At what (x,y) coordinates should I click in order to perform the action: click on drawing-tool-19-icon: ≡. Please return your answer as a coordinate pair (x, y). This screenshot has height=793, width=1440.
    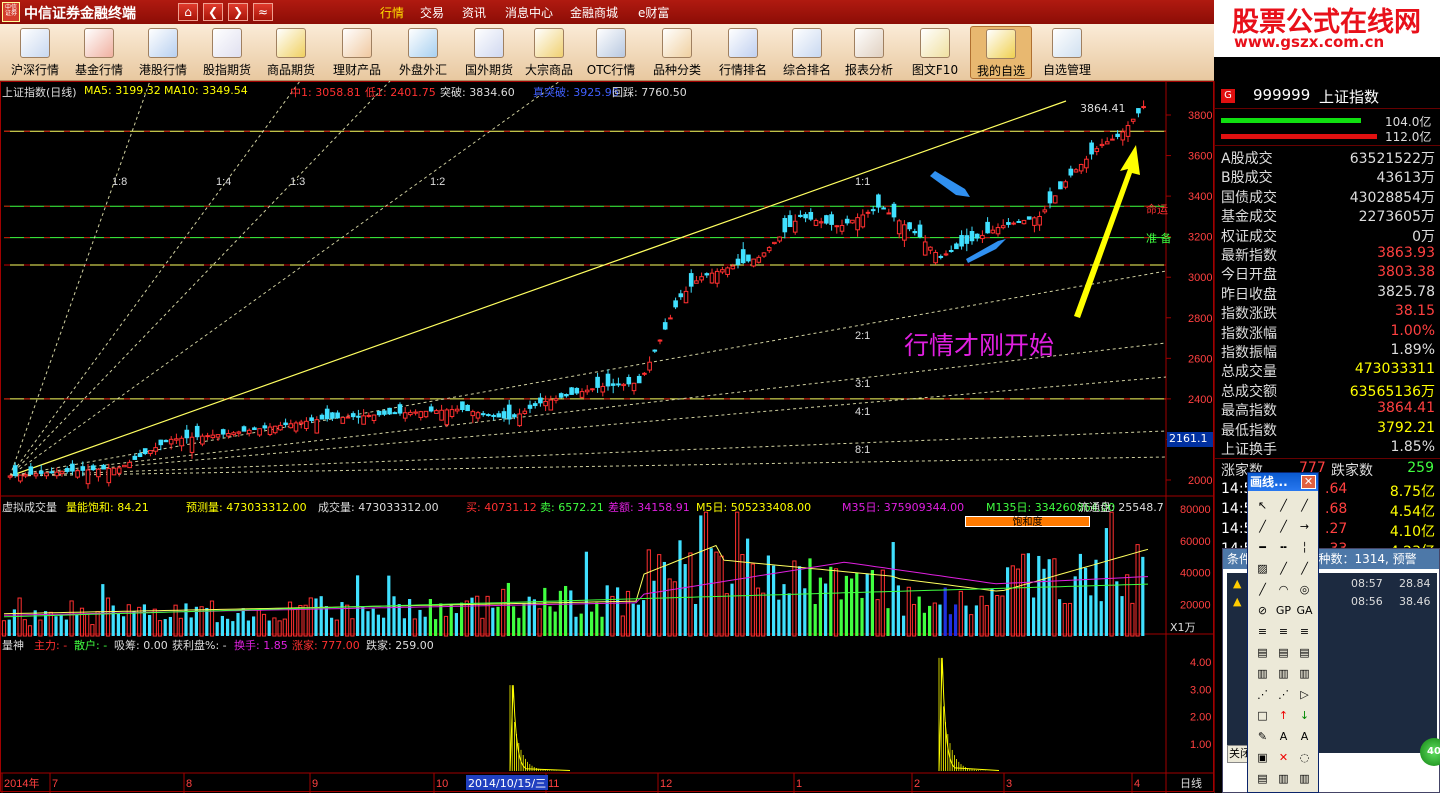
    Looking at the image, I should click on (1283, 631).